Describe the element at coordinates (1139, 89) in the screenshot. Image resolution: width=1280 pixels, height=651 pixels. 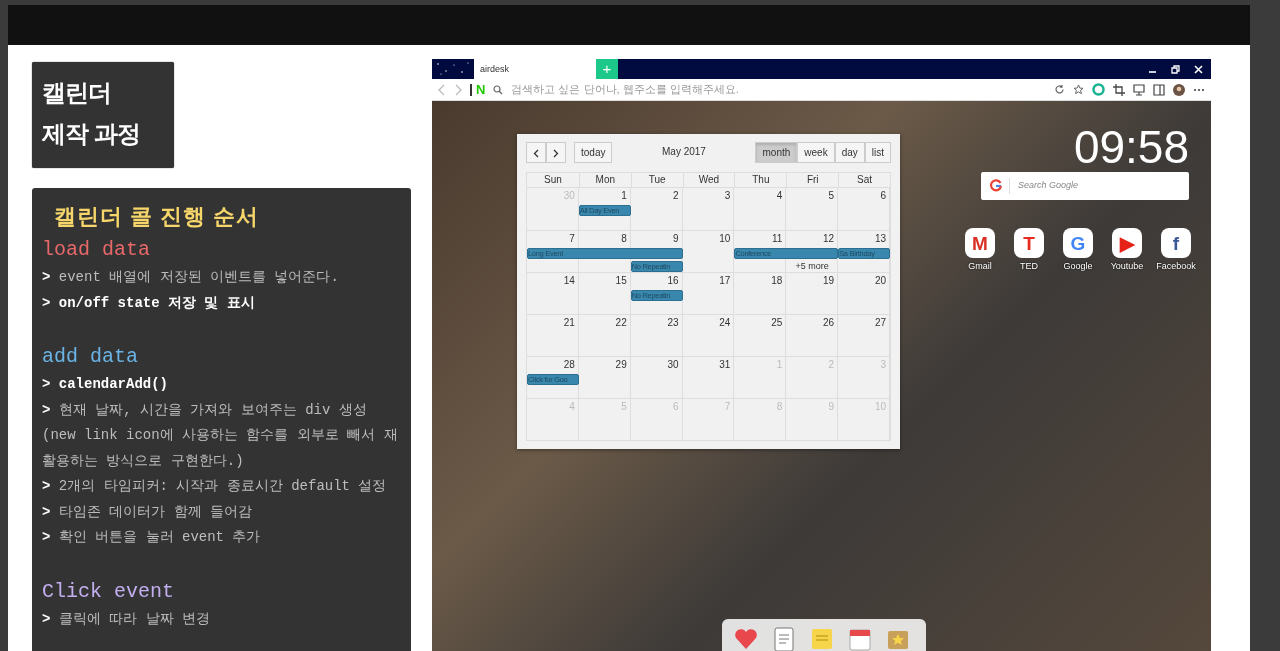
I see `reader-icon` at that location.